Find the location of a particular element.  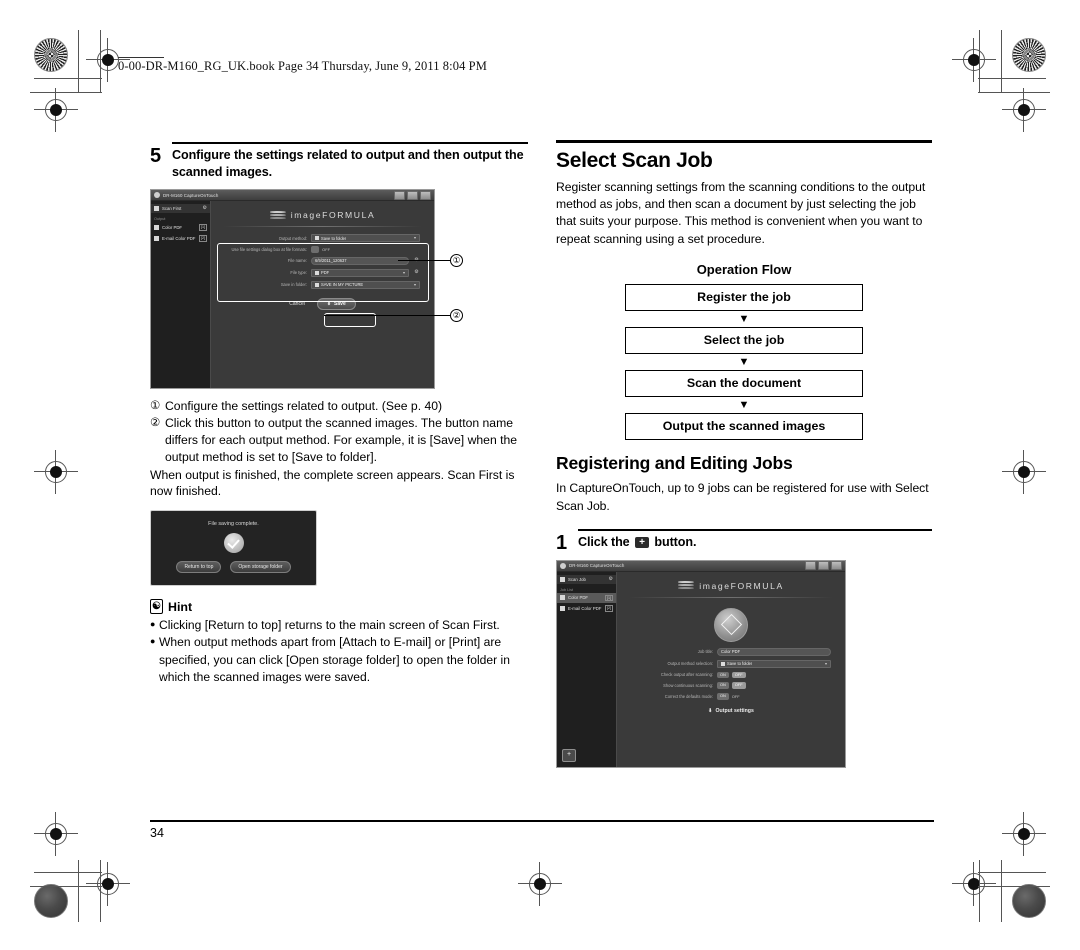

pdf-icon is located at coordinates (317, 272).